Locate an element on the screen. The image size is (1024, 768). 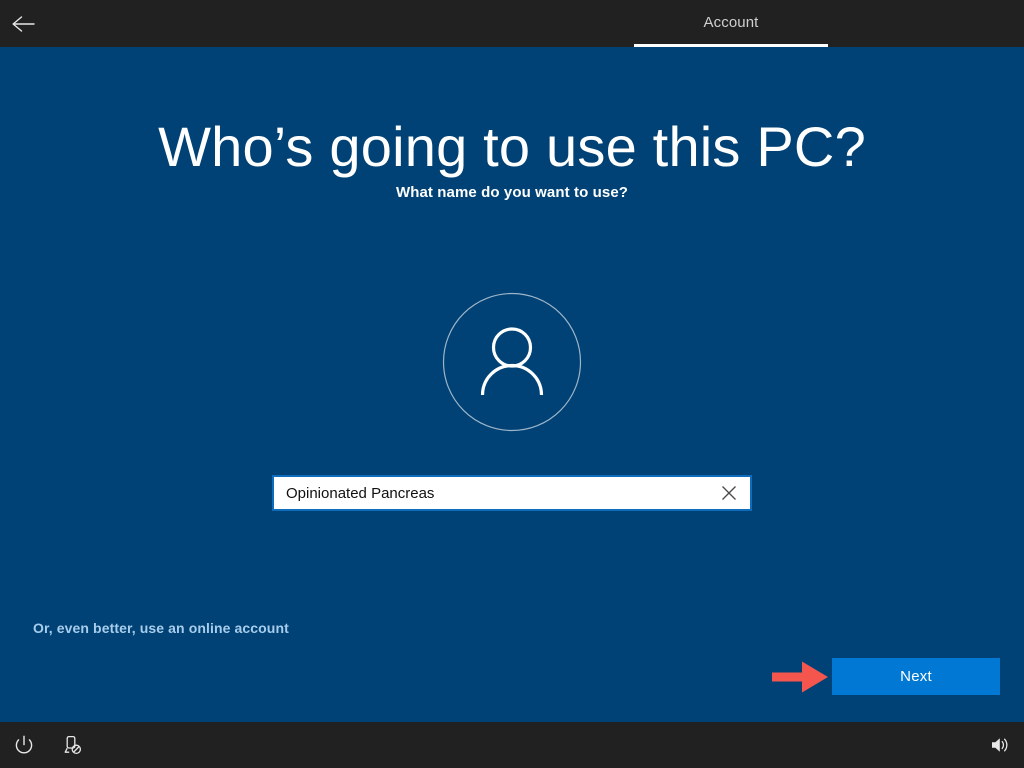
close-x-icon is located at coordinates (729, 493).